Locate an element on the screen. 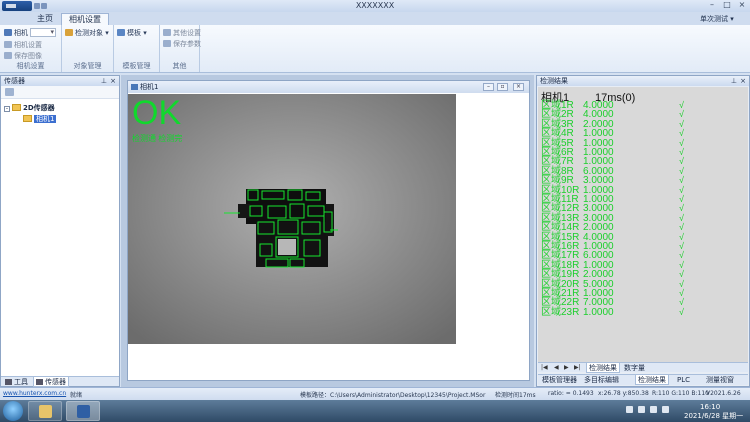 Image resolution: width=750 pixels, height=422 pixels. save-icon is located at coordinates (167, 43).